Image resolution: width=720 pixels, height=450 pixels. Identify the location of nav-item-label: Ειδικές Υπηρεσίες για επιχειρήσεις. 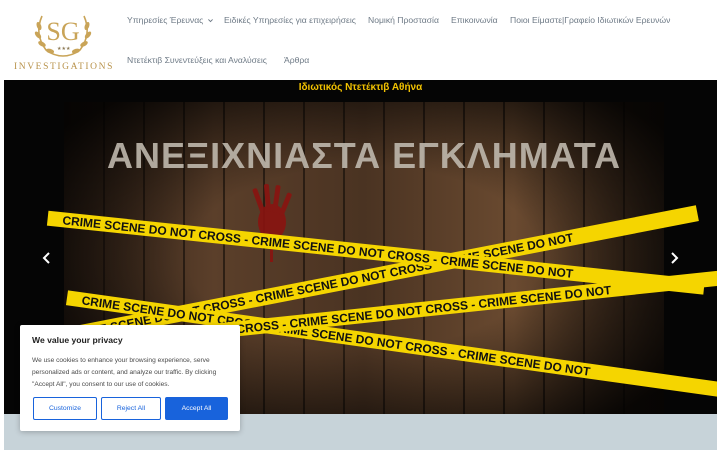
(290, 20).